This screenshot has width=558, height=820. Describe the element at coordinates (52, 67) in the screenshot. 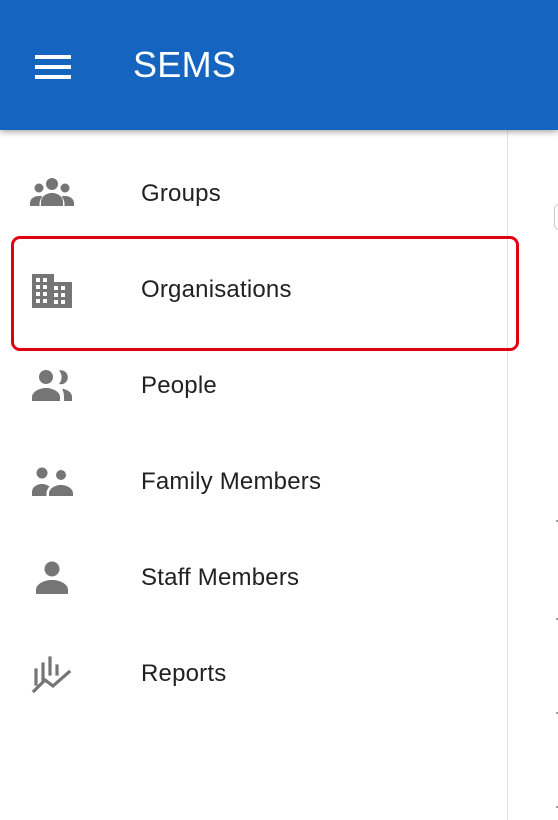

I see `menu-button` at that location.